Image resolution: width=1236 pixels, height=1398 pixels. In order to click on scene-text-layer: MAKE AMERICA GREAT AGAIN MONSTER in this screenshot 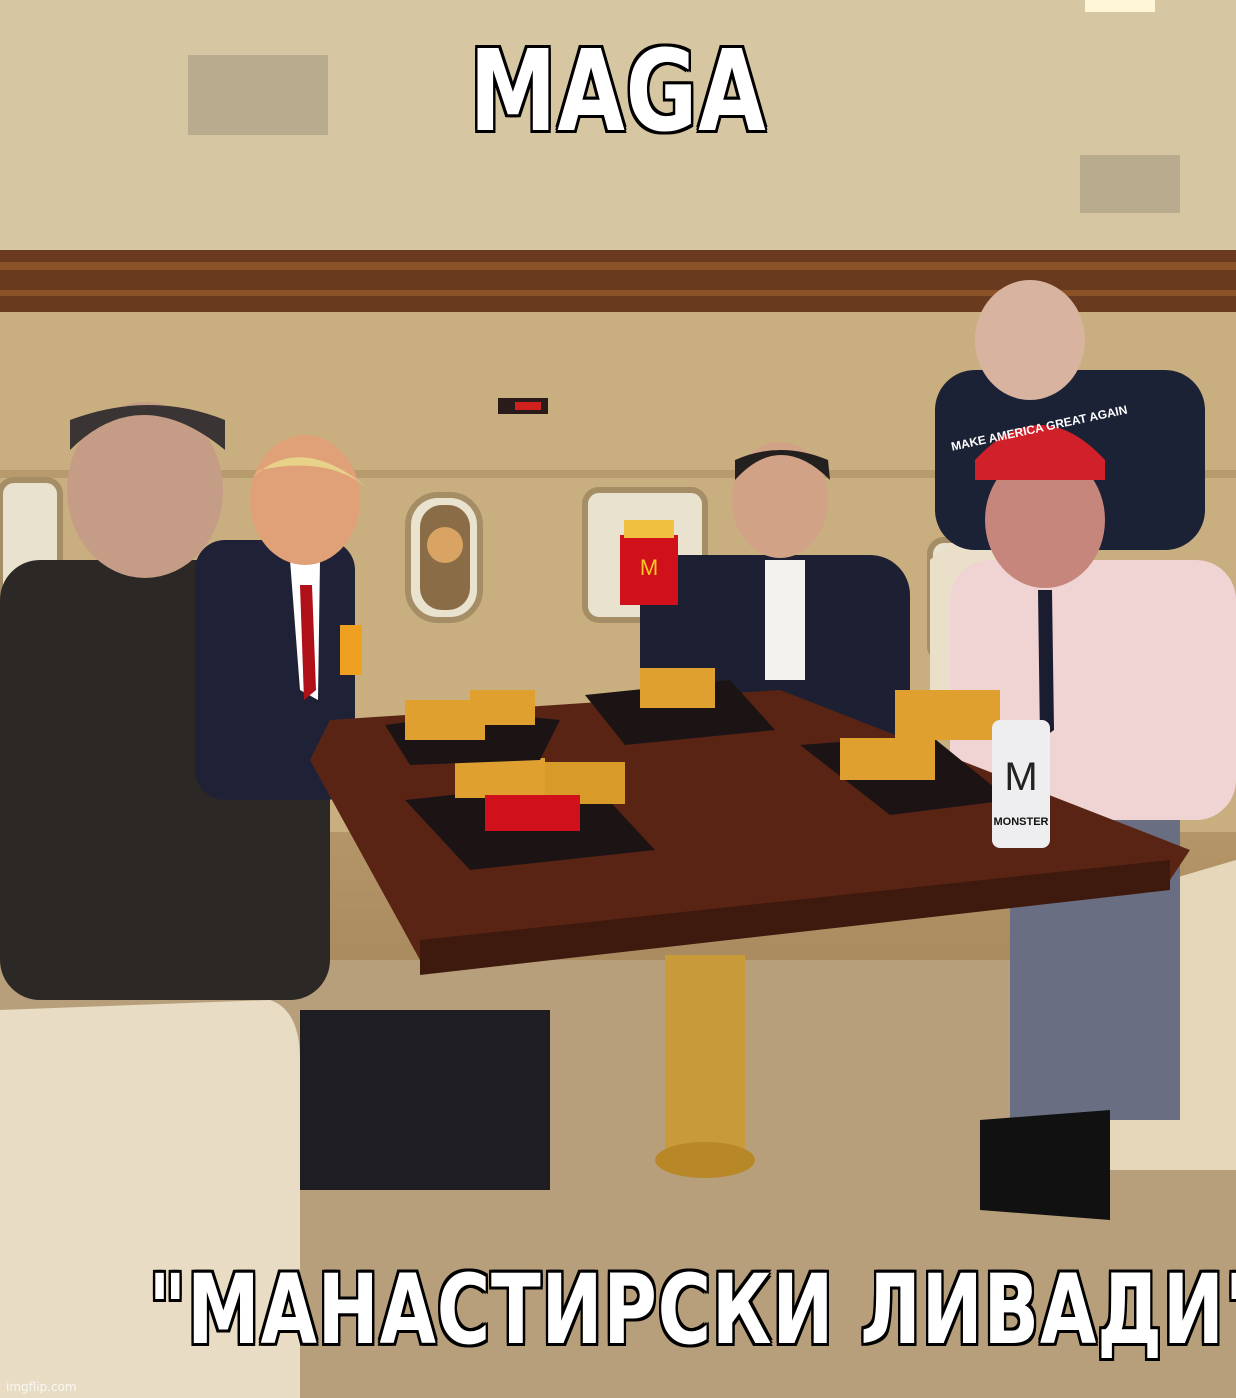, I will do `click(1039, 615)`.